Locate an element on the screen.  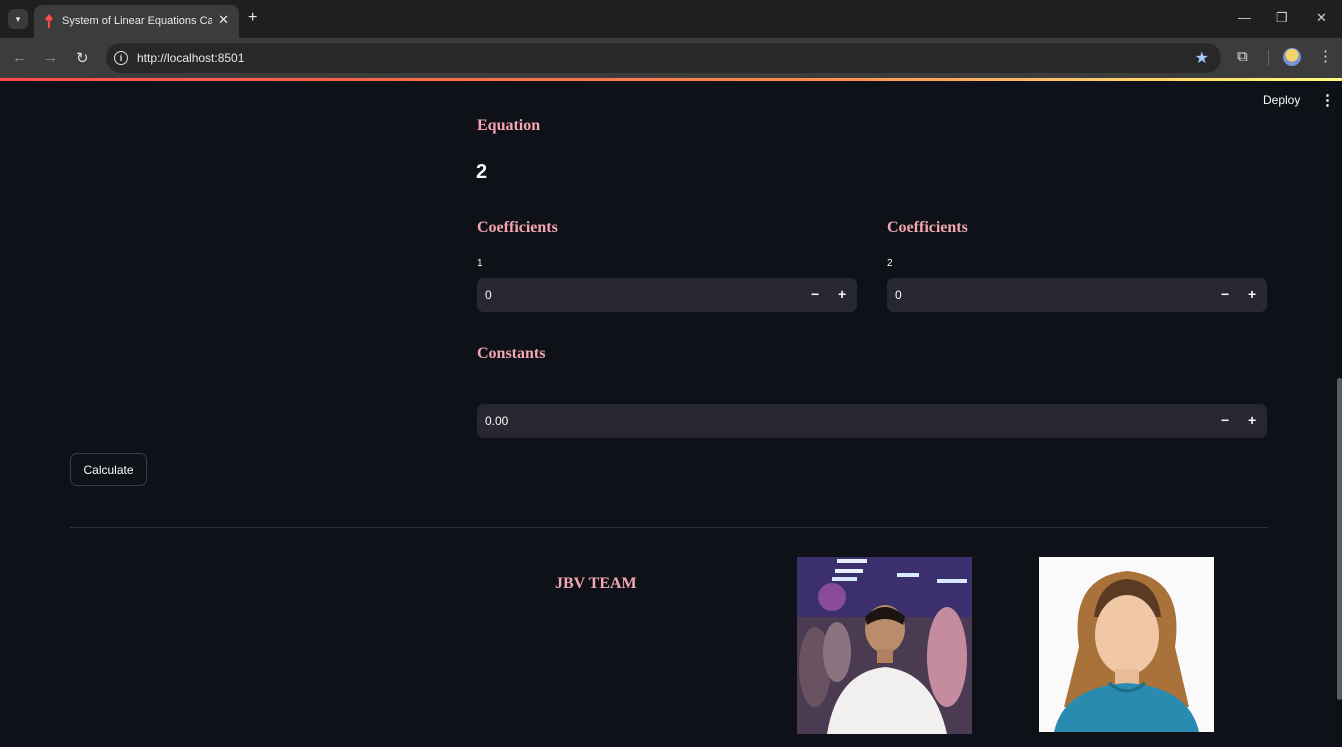
minimize-icon: — is located at coordinates (1244, 17).